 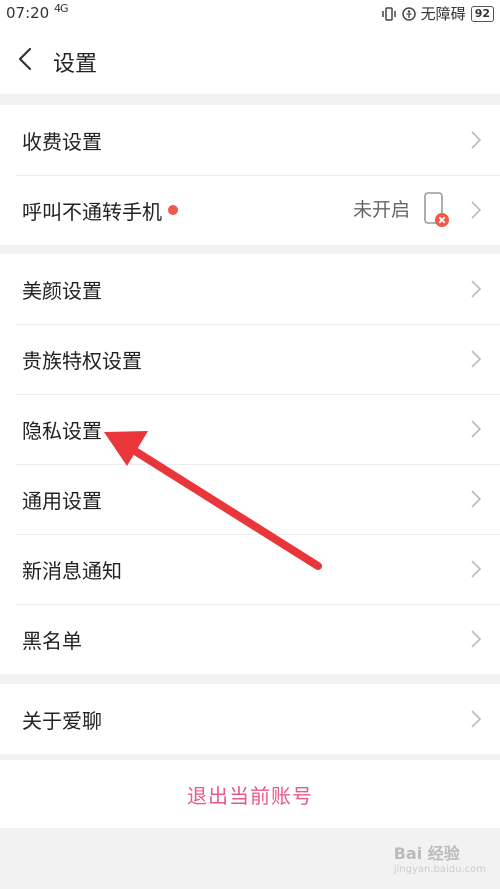 I want to click on logout-button: 退出当前账号, so click(x=250, y=794).